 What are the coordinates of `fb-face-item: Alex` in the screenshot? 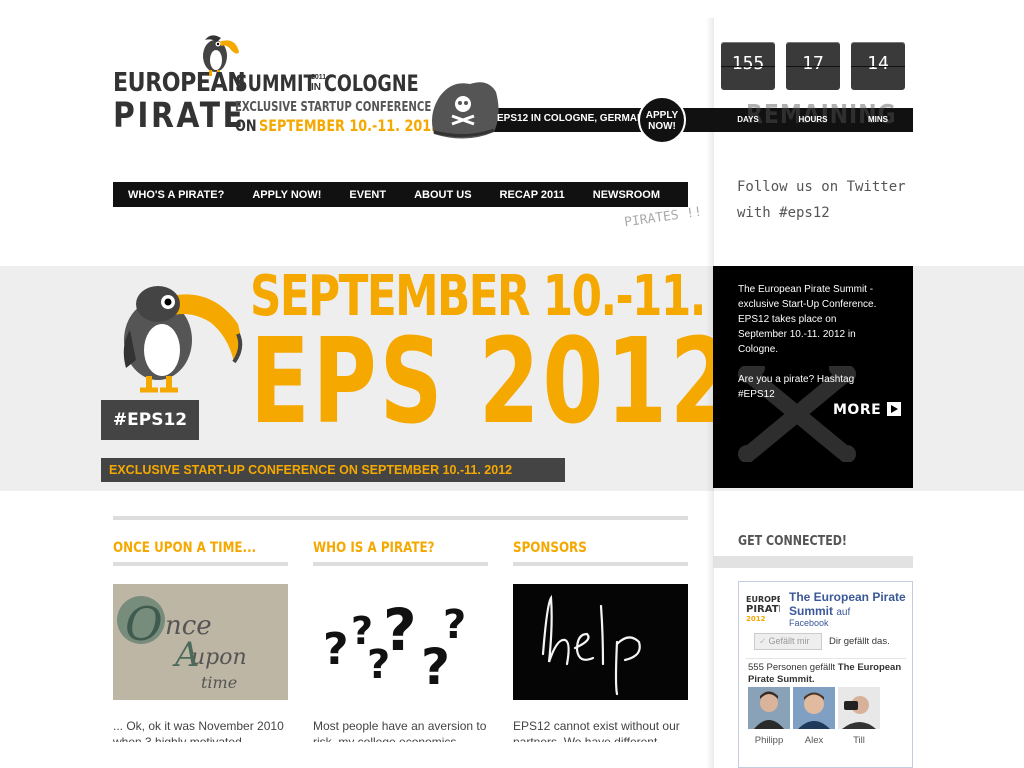 It's located at (814, 716).